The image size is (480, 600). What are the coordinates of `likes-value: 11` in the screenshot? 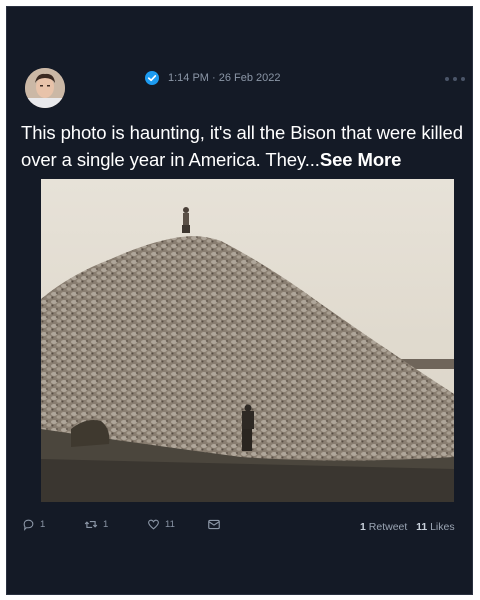 It's located at (421, 527).